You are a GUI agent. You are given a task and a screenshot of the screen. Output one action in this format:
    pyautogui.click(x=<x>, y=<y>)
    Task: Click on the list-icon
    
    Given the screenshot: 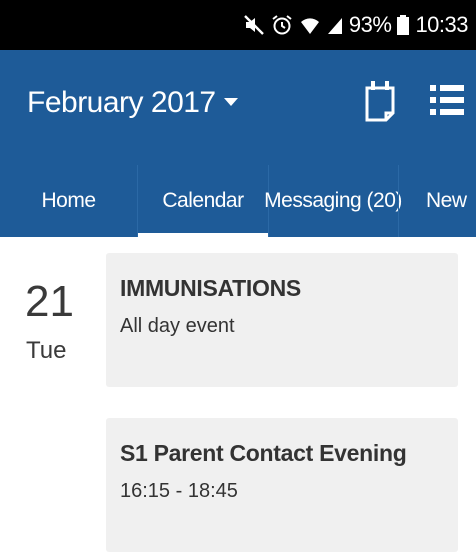 What is the action you would take?
    pyautogui.click(x=447, y=100)
    